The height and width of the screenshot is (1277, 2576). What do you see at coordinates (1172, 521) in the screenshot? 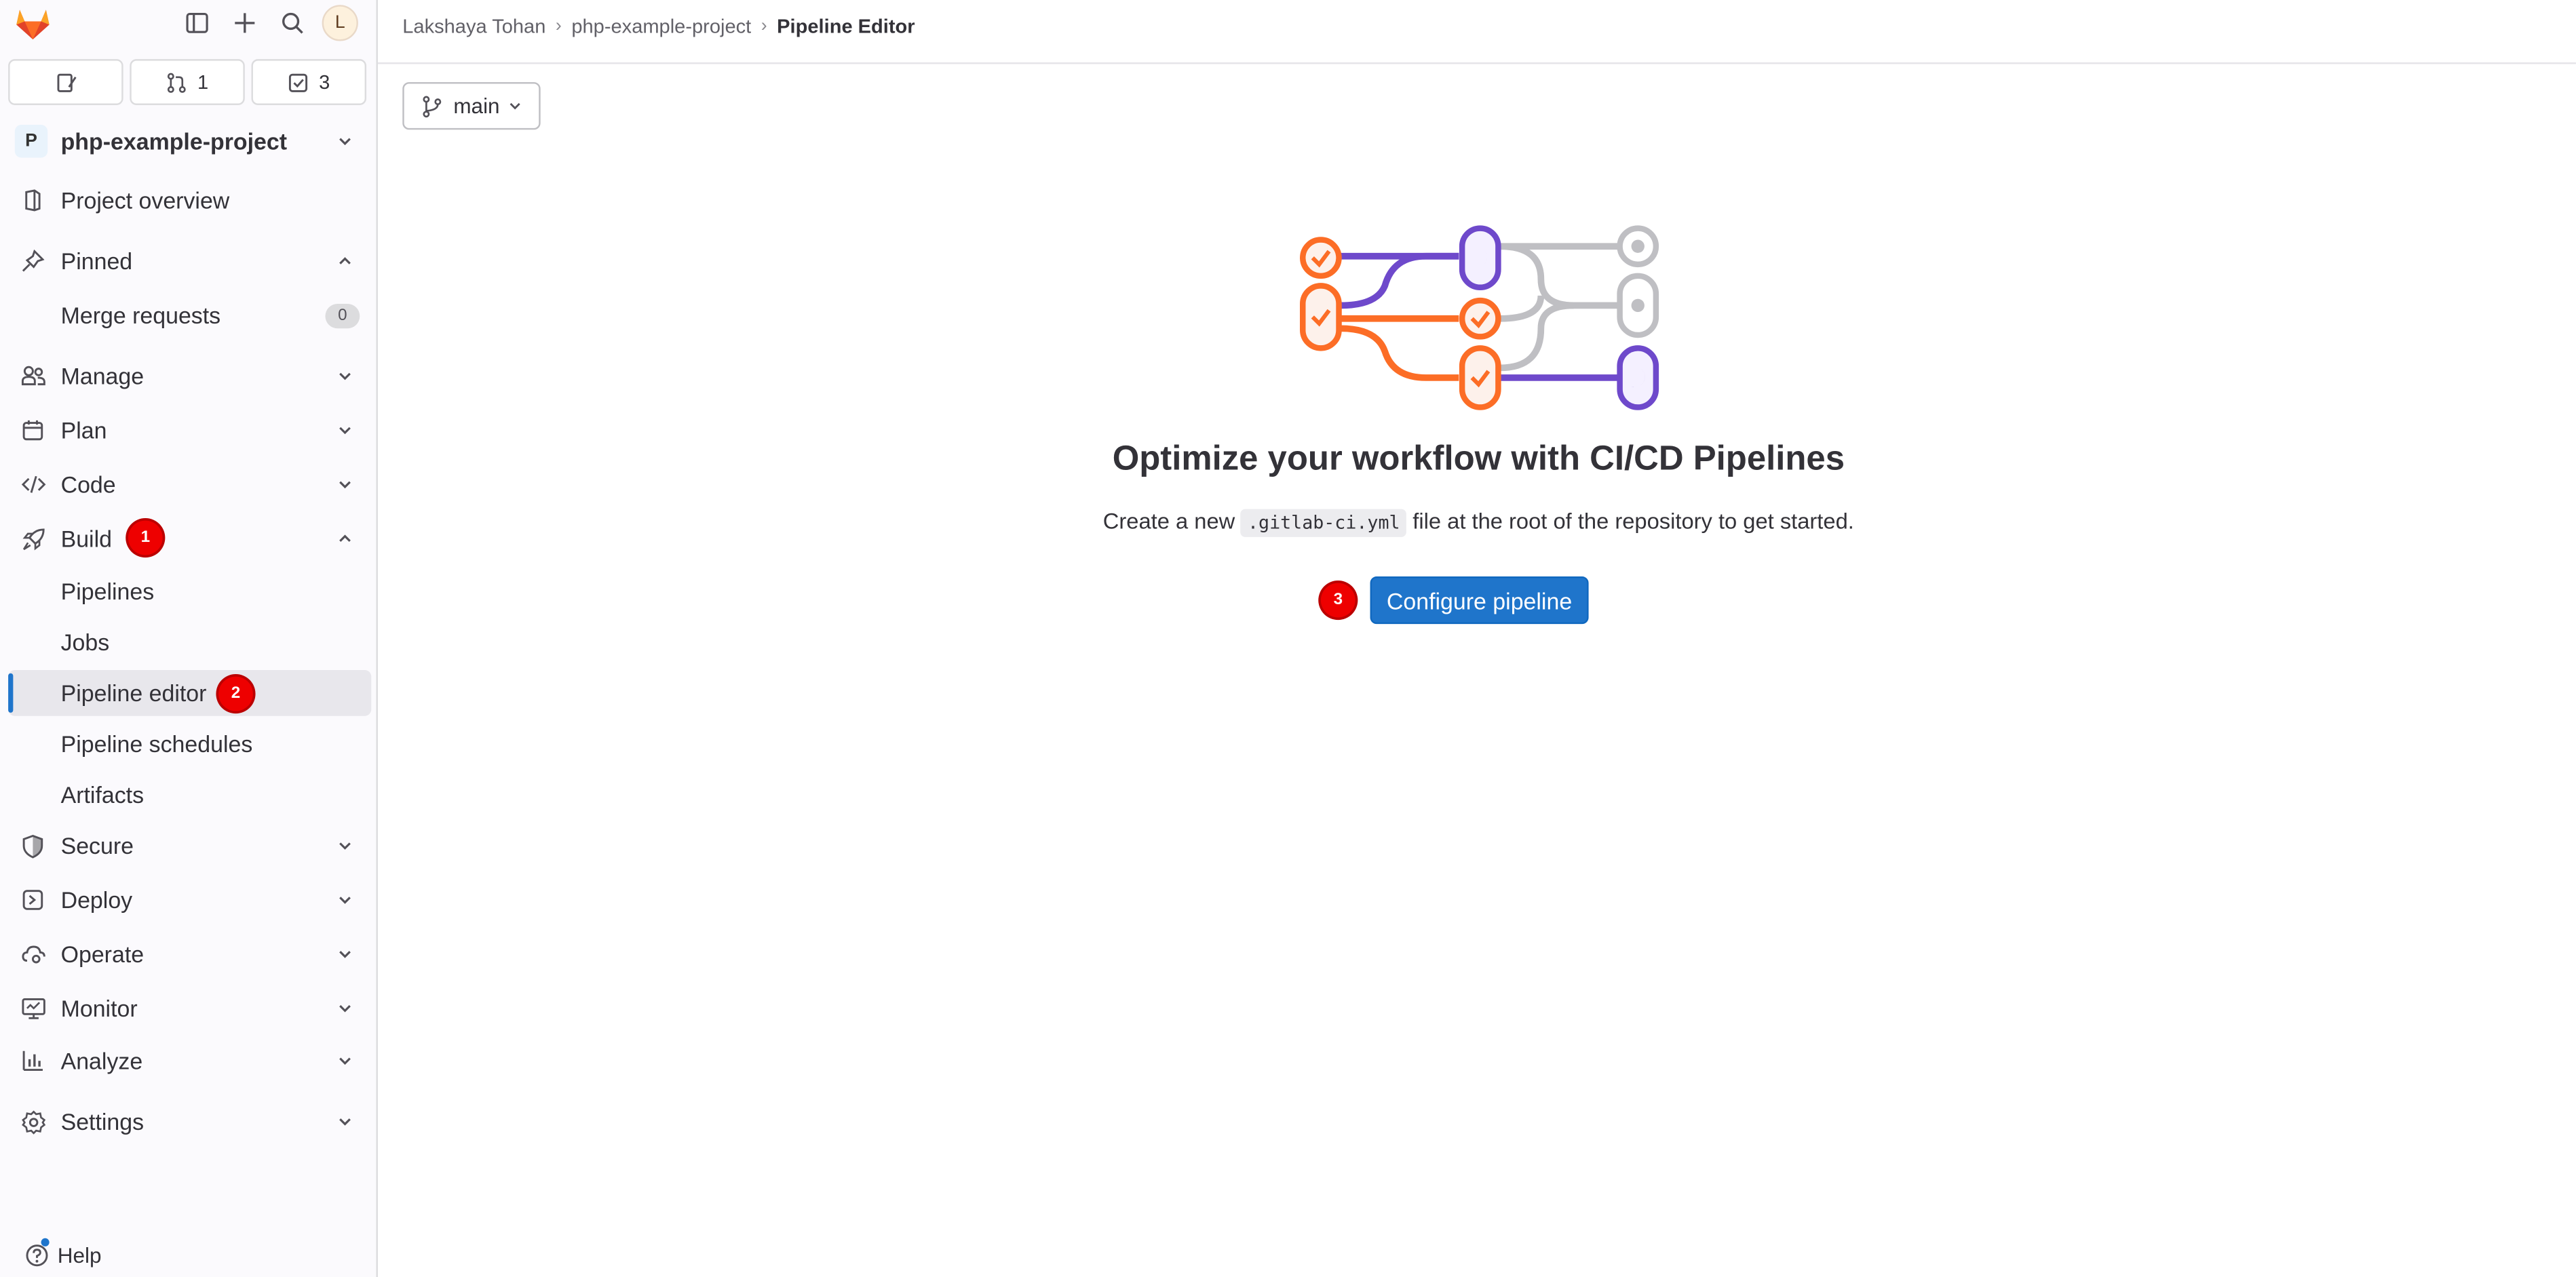
I see `desc-text: Create a new` at bounding box center [1172, 521].